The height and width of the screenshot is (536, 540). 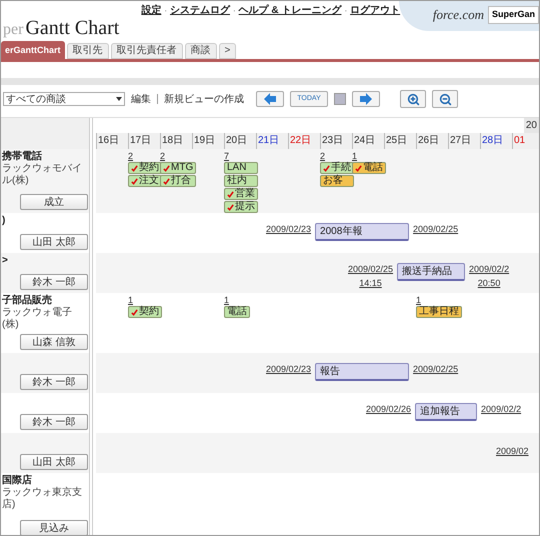 What do you see at coordinates (54, 202) in the screenshot?
I see `owner-button: 成立` at bounding box center [54, 202].